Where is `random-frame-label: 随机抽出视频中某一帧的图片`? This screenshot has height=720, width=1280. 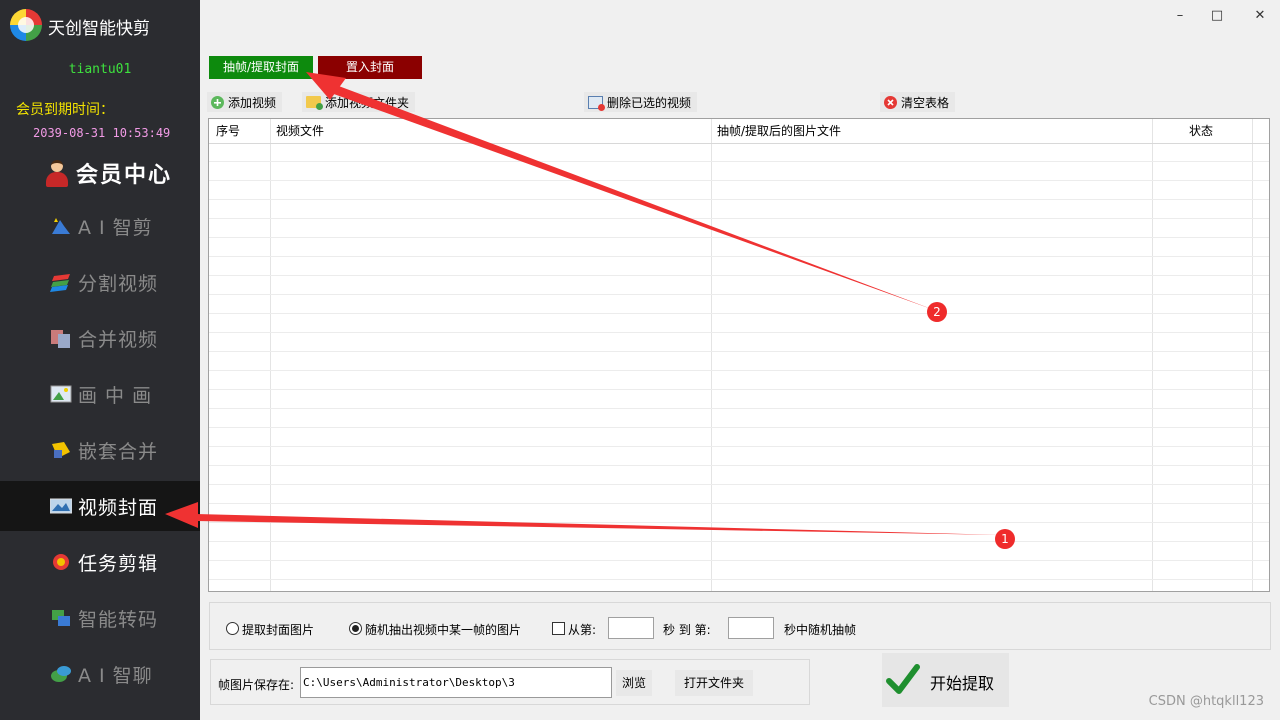
random-frame-label: 随机抽出视频中某一帧的图片 is located at coordinates (443, 630).